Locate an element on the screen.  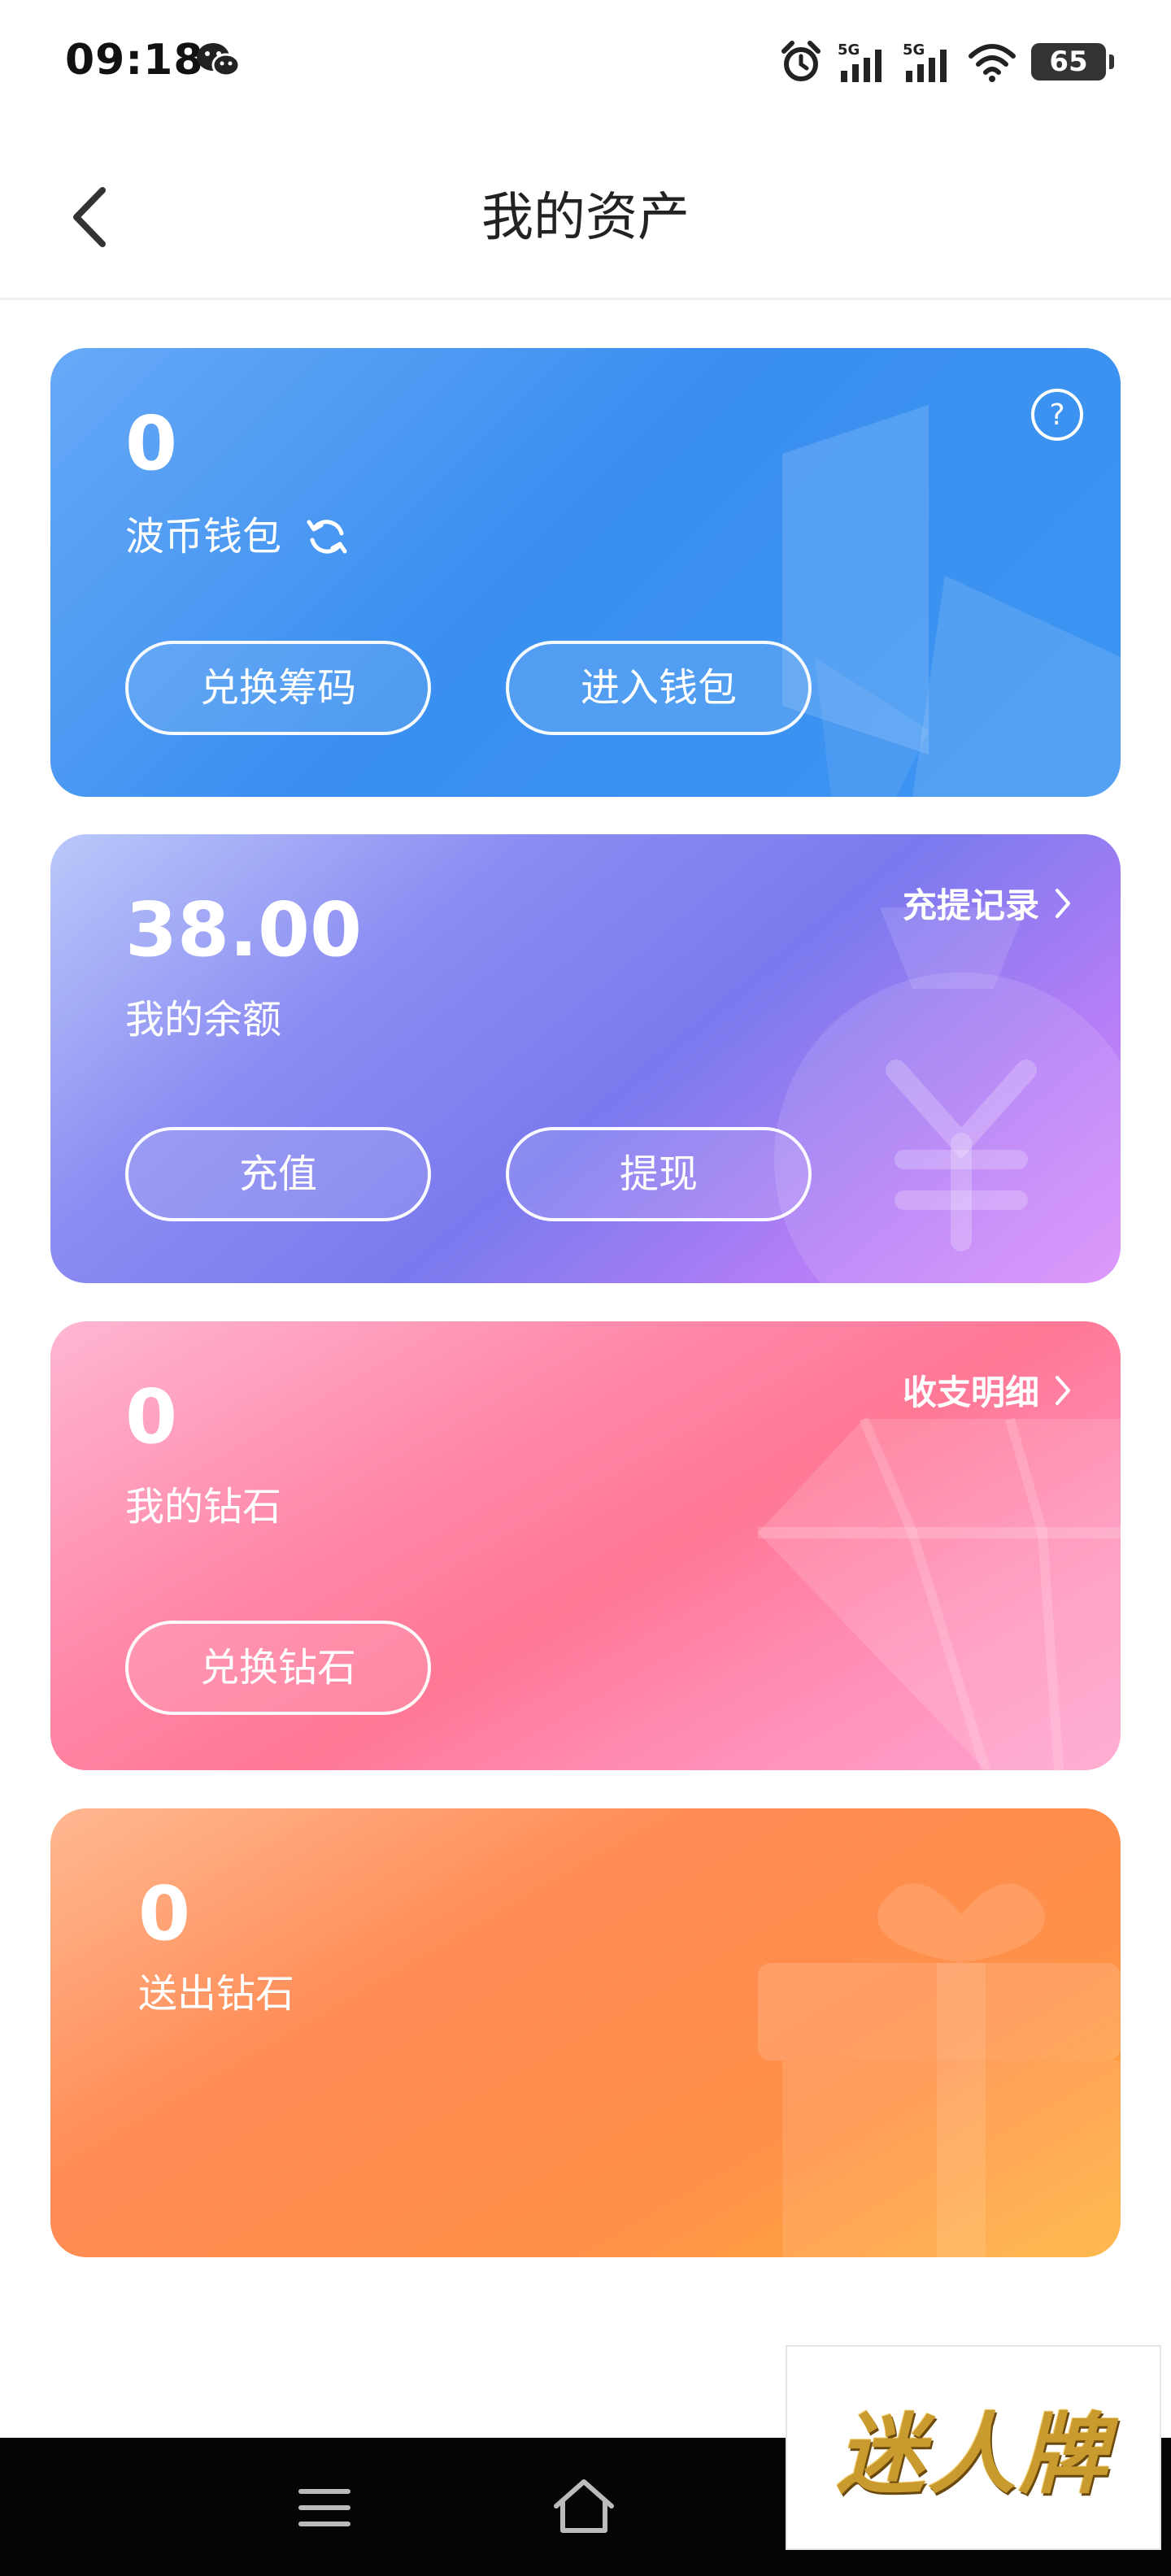
diamonds-value: 0 is located at coordinates (151, 1417).